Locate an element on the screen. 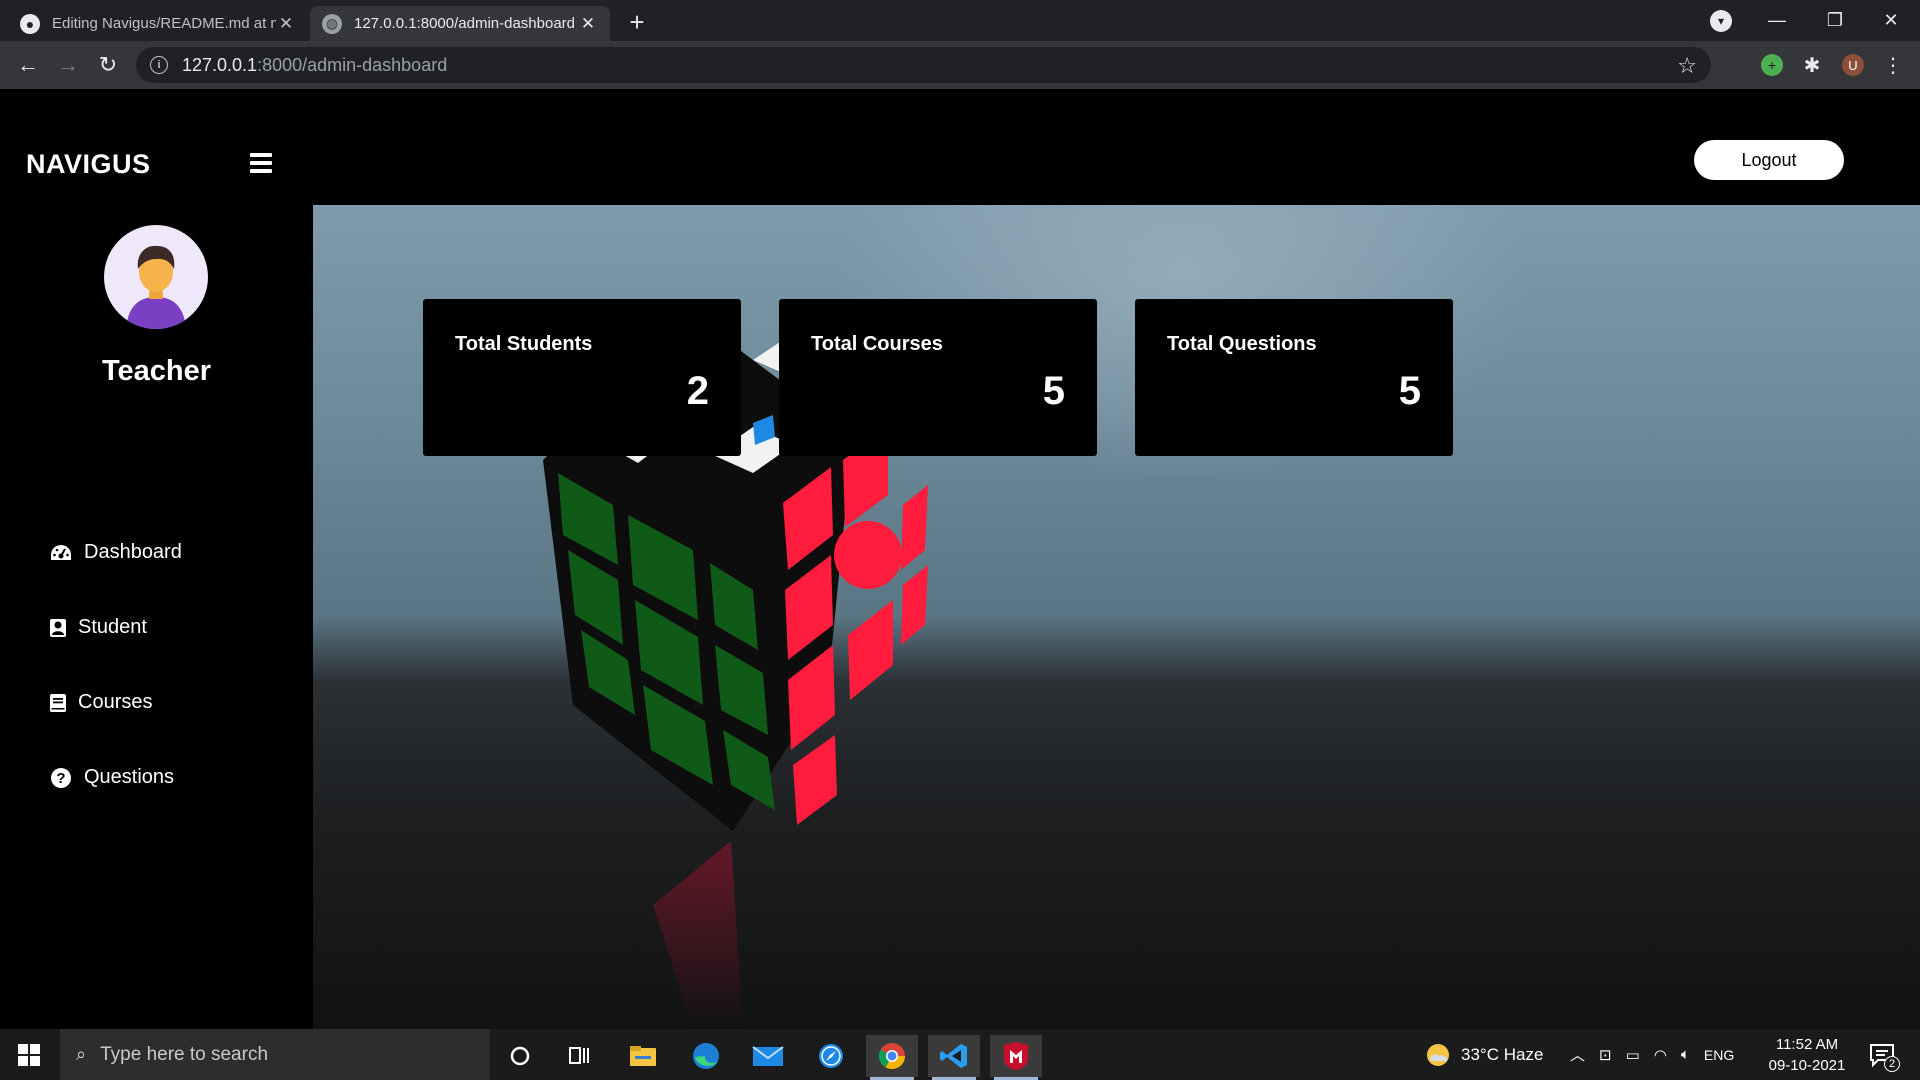 The width and height of the screenshot is (1920, 1080). vscode-icon is located at coordinates (954, 1057).